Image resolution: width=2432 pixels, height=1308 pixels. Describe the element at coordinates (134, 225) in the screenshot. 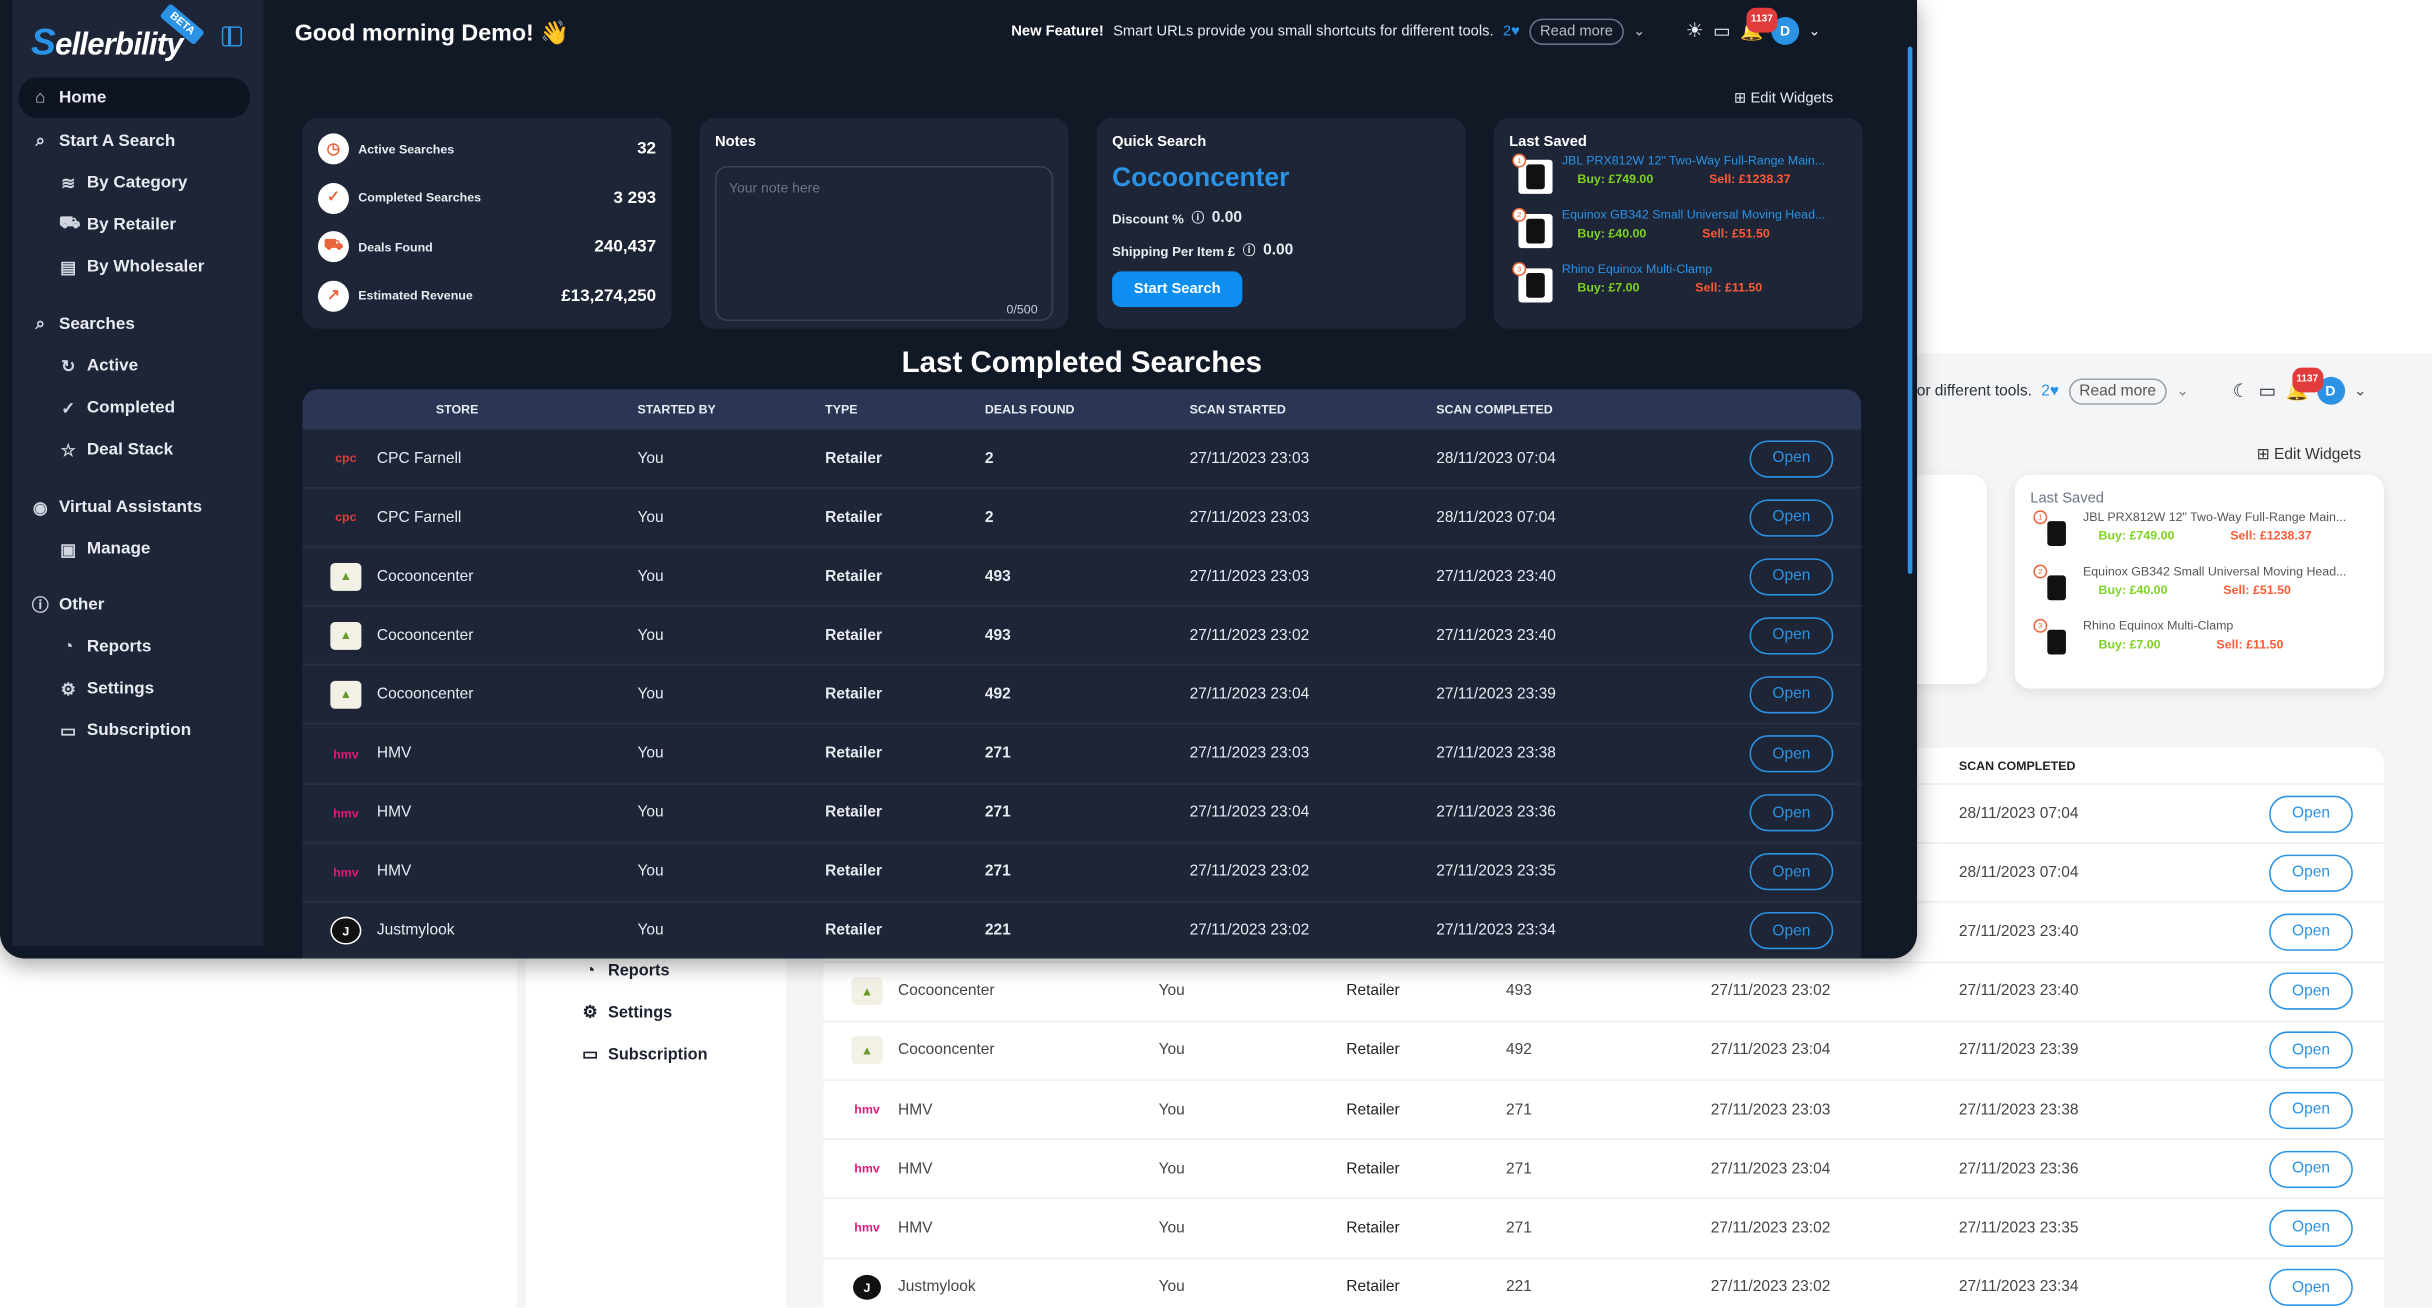

I see `sidebar-item-by-retailer: ⛟ By Retailer` at that location.